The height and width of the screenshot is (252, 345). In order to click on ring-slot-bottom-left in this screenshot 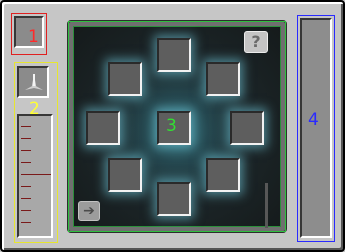, I will do `click(125, 175)`.